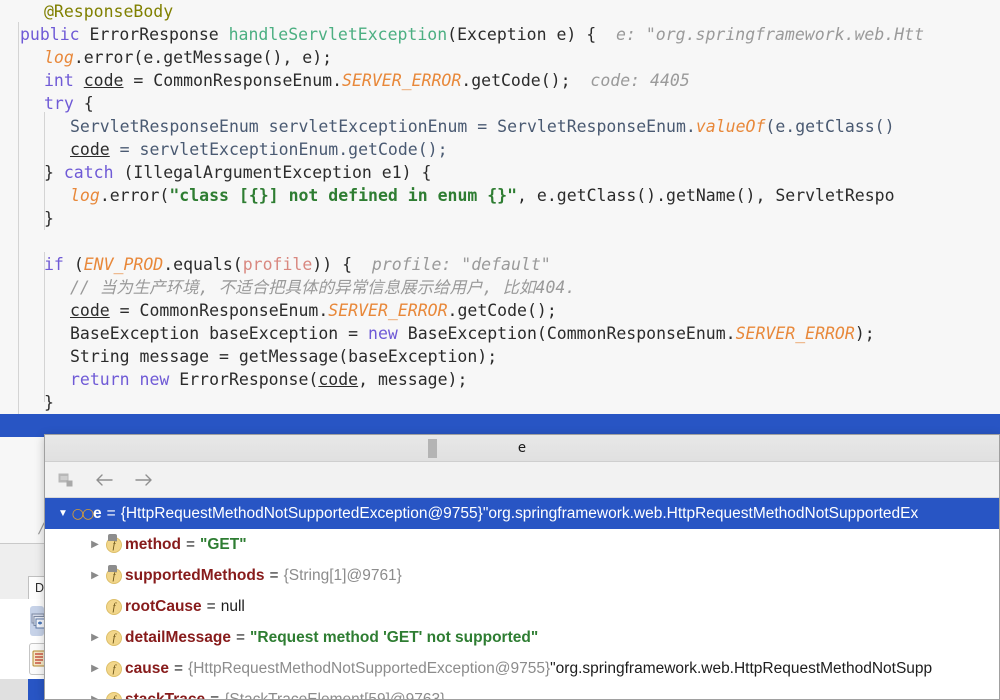 The width and height of the screenshot is (1000, 700). Describe the element at coordinates (82, 513) in the screenshot. I see `watch-glasses-icon: ○○` at that location.